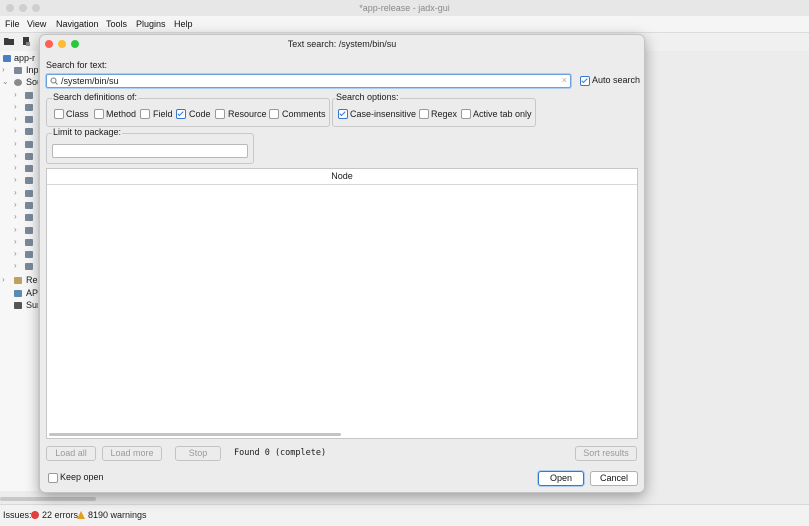 This screenshot has width=809, height=526. Describe the element at coordinates (367, 97) in the screenshot. I see `search-options-label: Search options:` at that location.